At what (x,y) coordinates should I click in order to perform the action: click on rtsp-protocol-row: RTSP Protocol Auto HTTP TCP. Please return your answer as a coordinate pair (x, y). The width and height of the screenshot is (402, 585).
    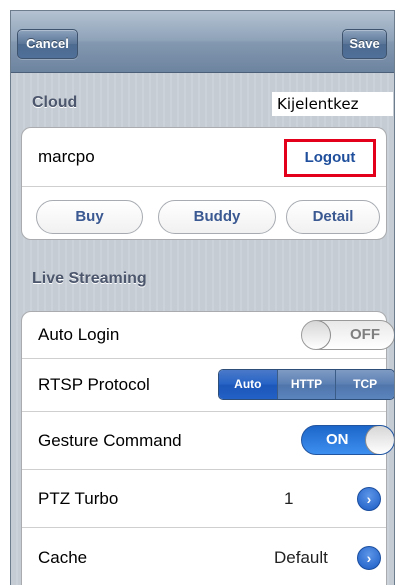
    Looking at the image, I should click on (208, 385).